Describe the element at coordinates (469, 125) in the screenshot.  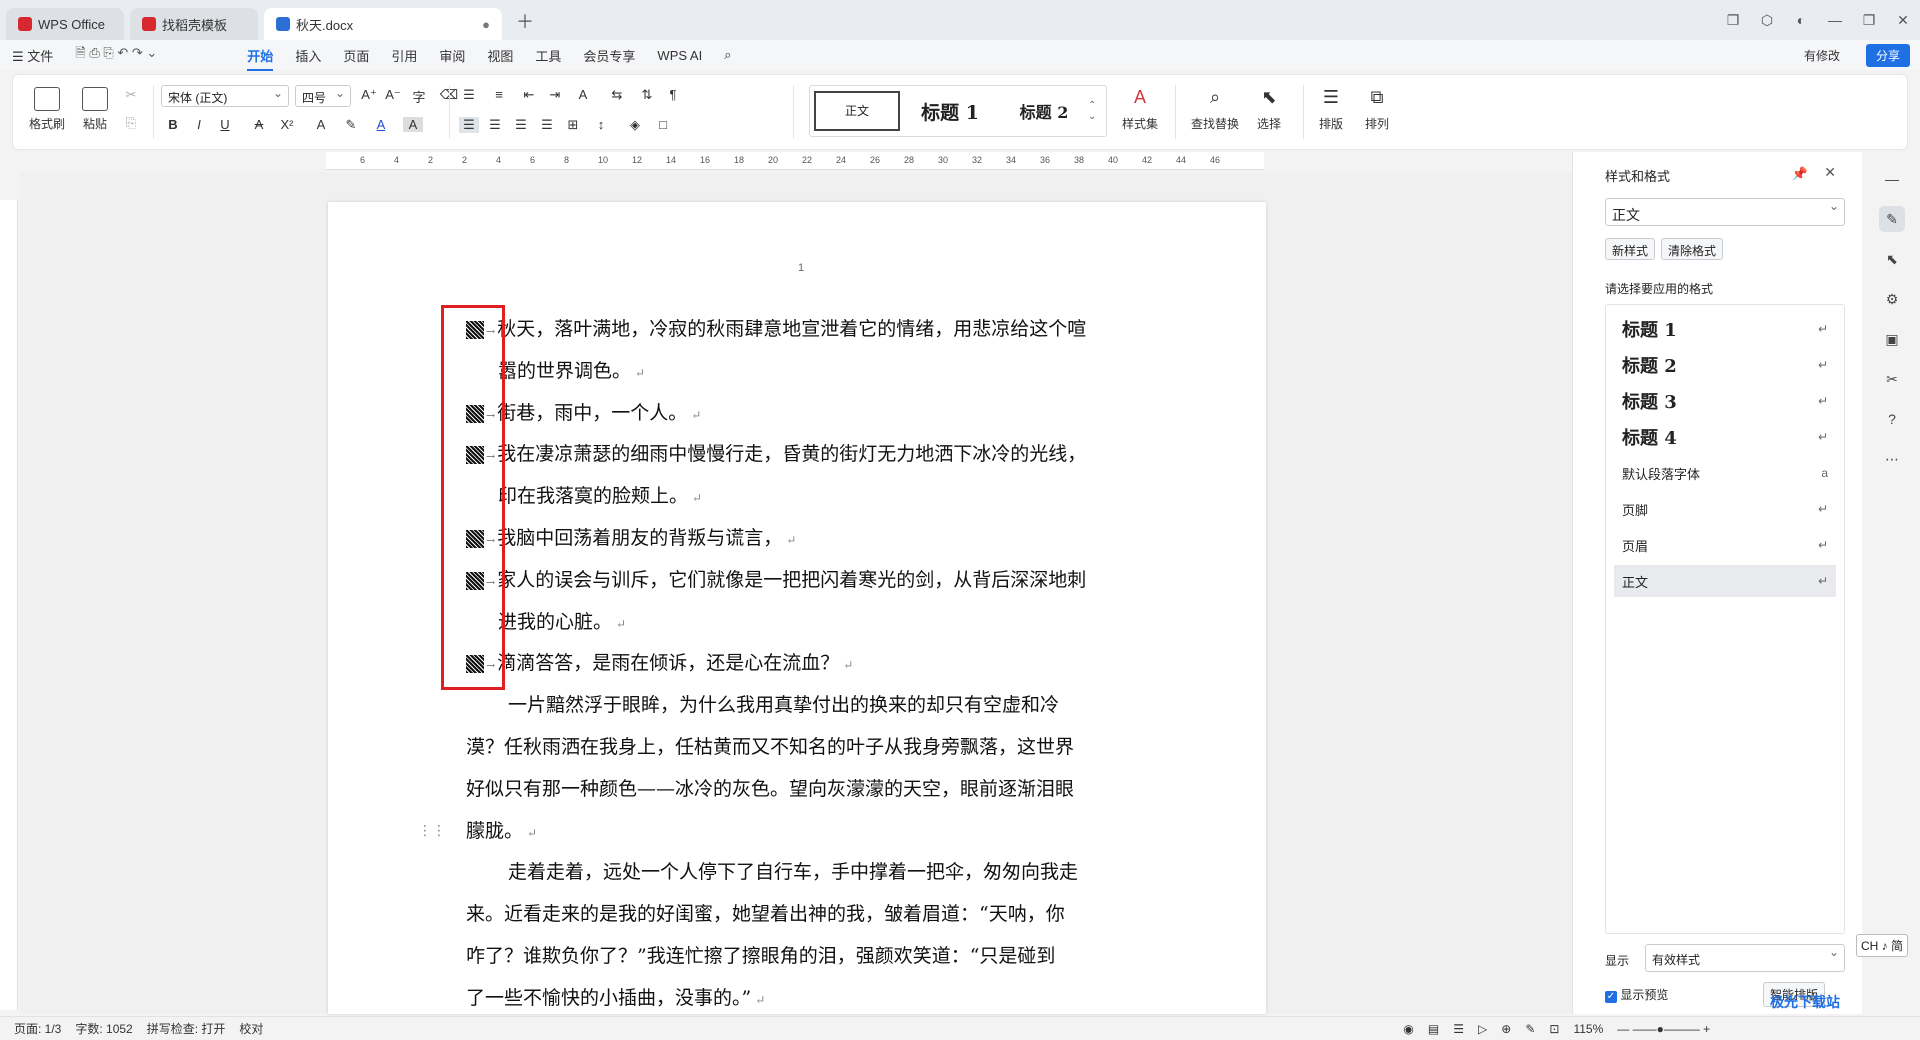
I see `align-left-icon: ☰` at that location.